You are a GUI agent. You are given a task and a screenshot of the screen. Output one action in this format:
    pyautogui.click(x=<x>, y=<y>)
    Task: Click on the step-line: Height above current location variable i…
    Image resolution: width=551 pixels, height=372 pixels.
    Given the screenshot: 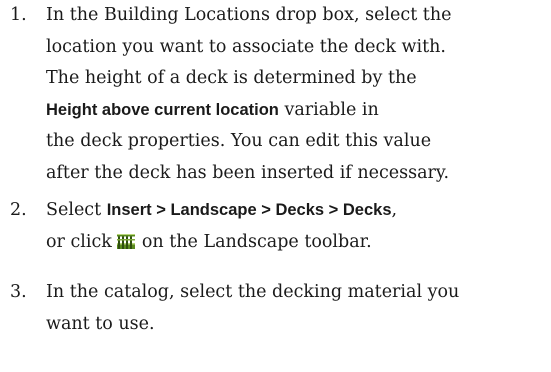 What is the action you would take?
    pyautogui.click(x=296, y=111)
    